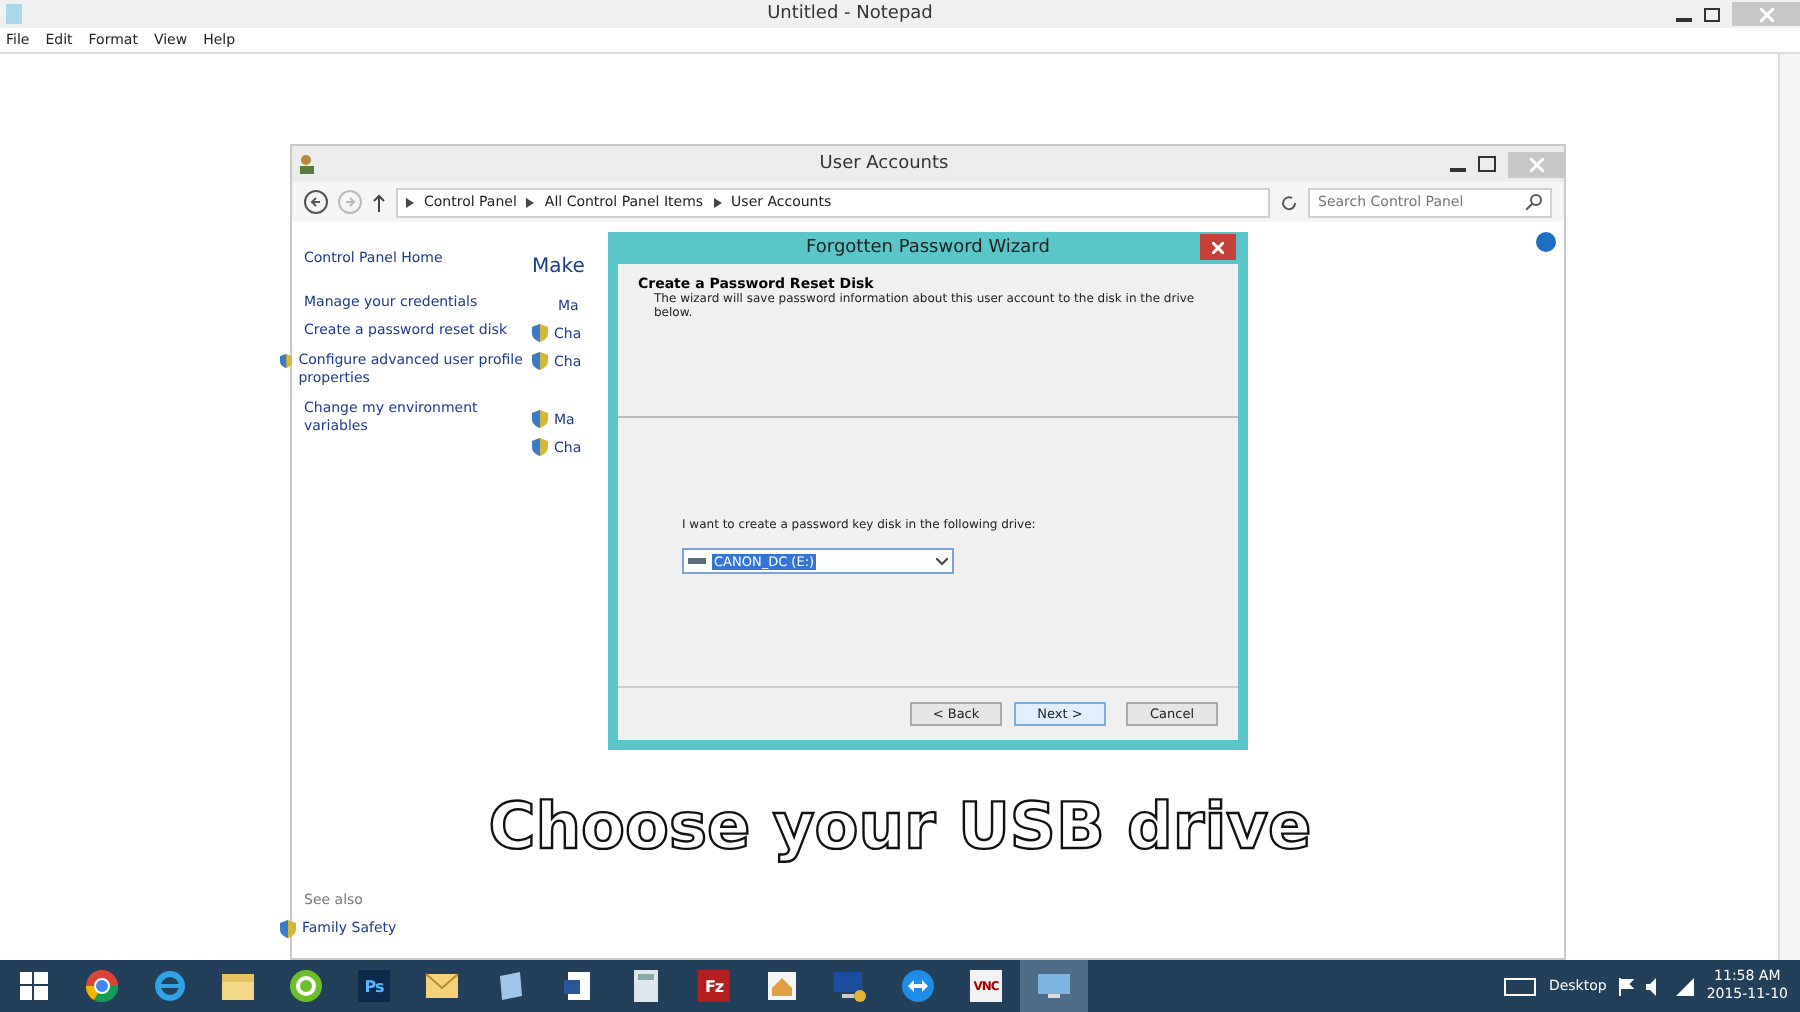  What do you see at coordinates (1520, 986) in the screenshot?
I see `keyboard-icon` at bounding box center [1520, 986].